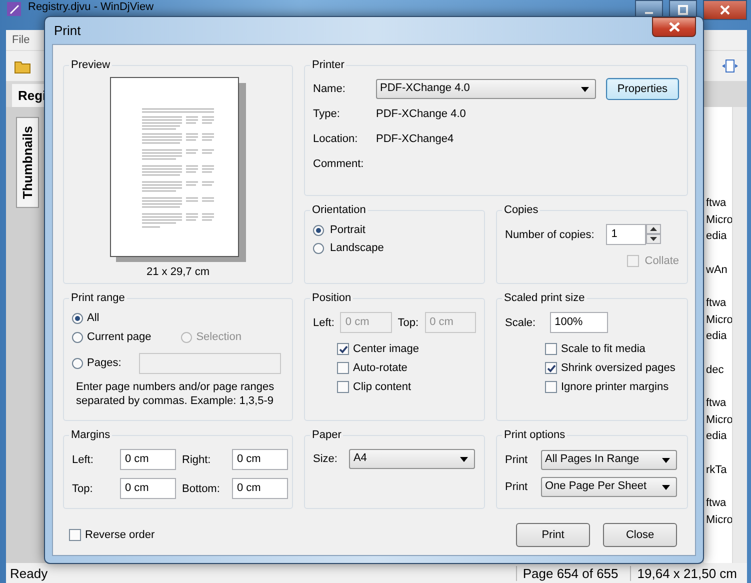 Image resolution: width=751 pixels, height=583 pixels. I want to click on scale-field: 100%, so click(579, 322).